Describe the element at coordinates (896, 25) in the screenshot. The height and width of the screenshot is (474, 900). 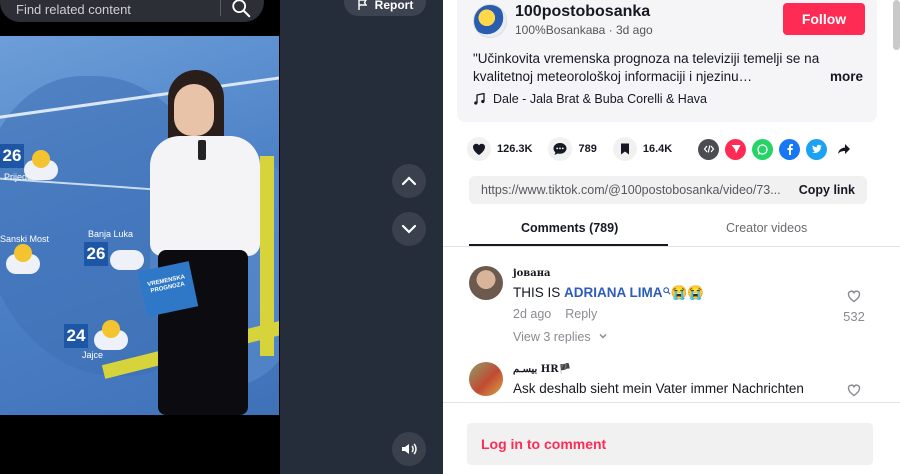
I see `scrollbar` at that location.